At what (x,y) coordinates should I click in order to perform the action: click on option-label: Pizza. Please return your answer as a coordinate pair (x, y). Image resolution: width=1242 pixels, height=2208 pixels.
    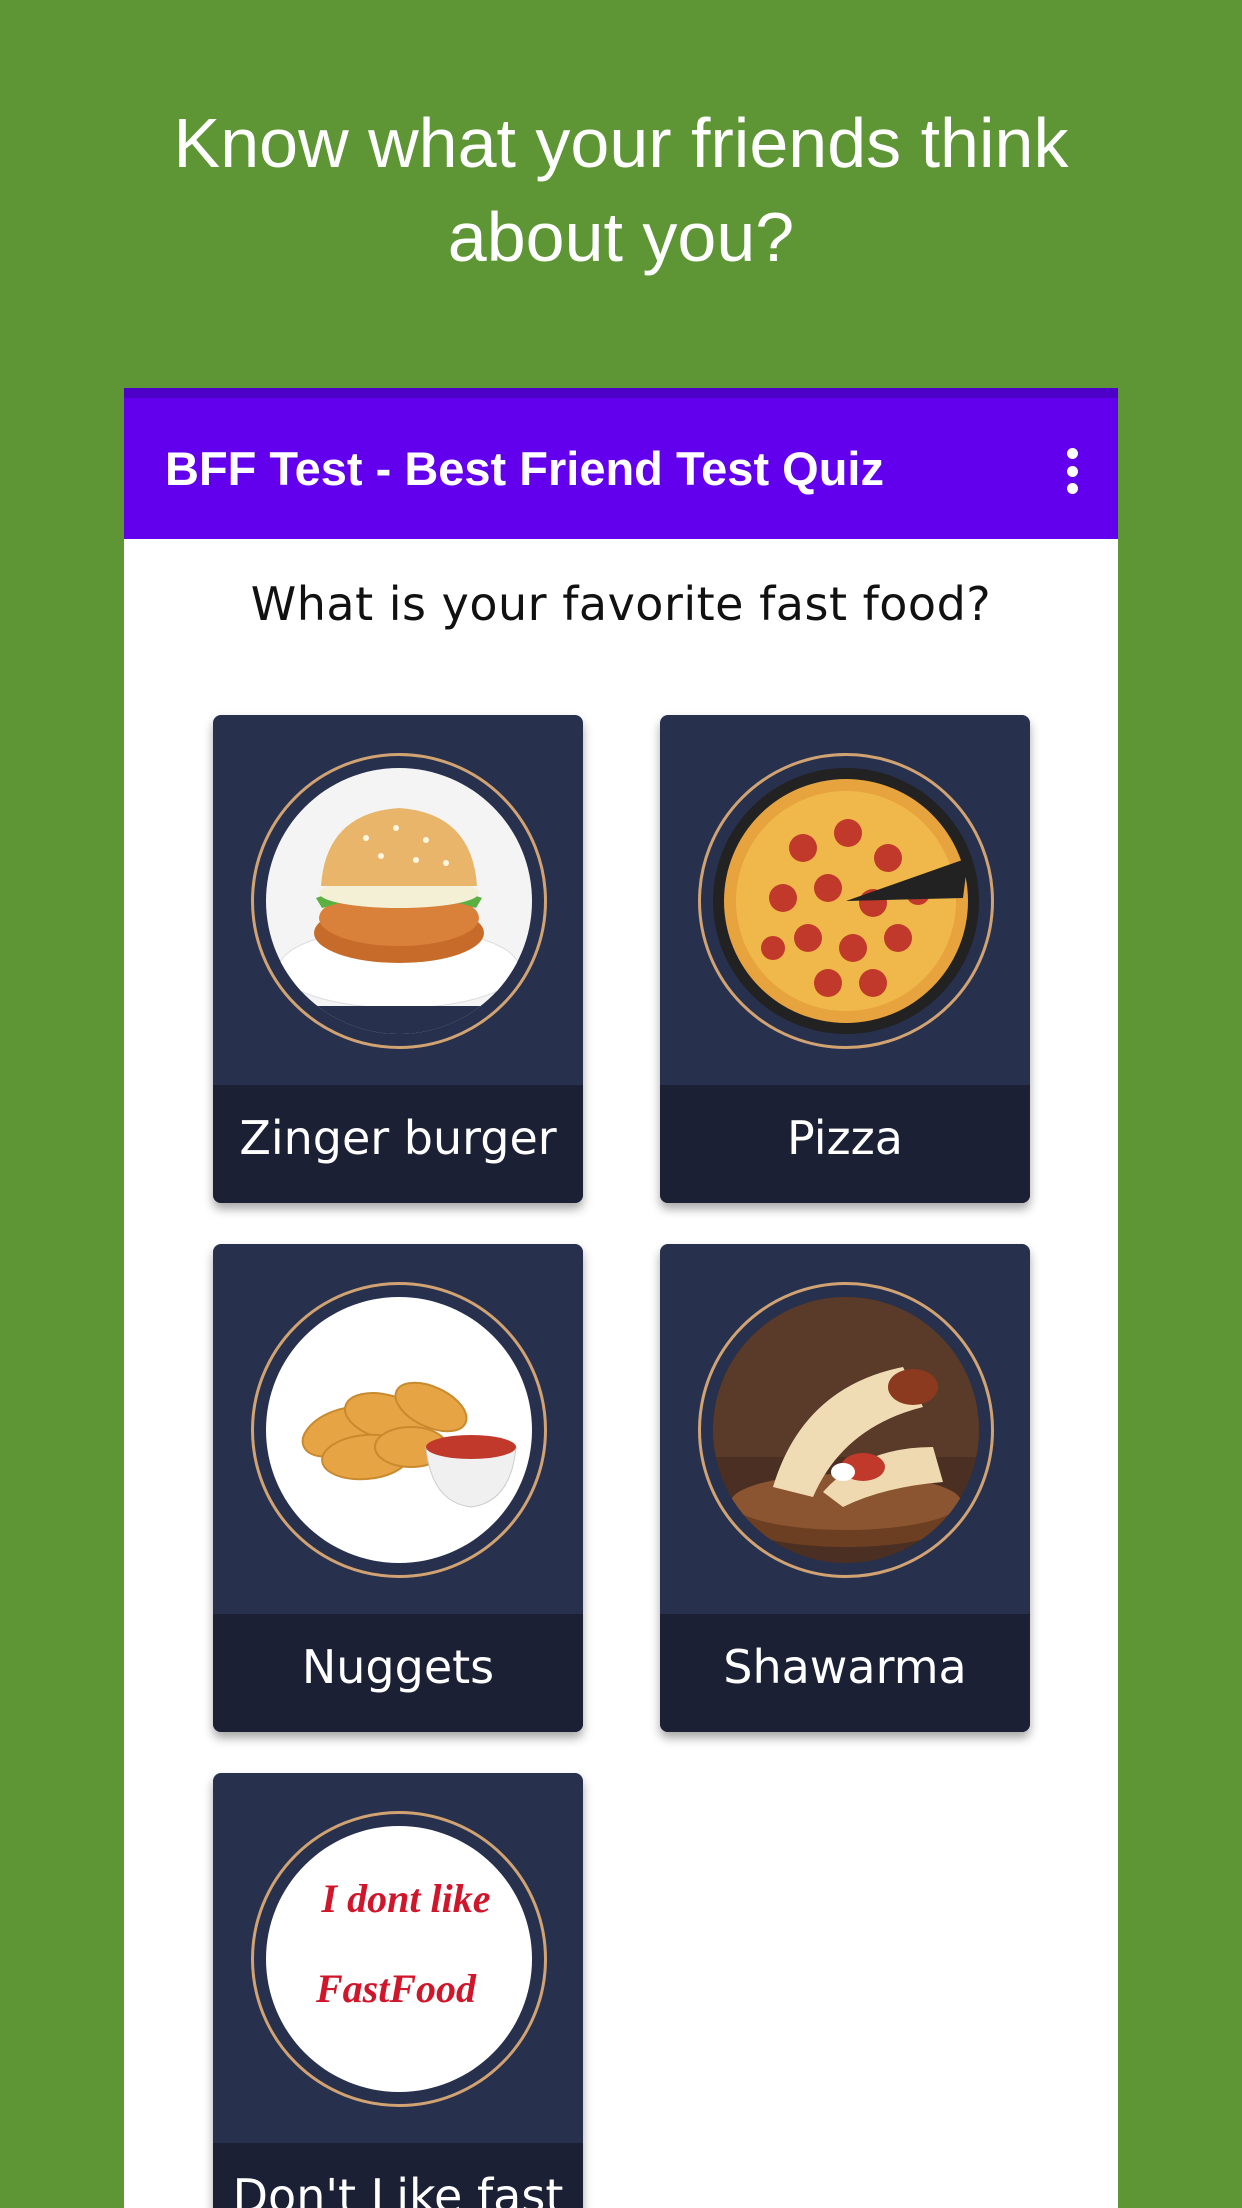
    Looking at the image, I should click on (845, 1144).